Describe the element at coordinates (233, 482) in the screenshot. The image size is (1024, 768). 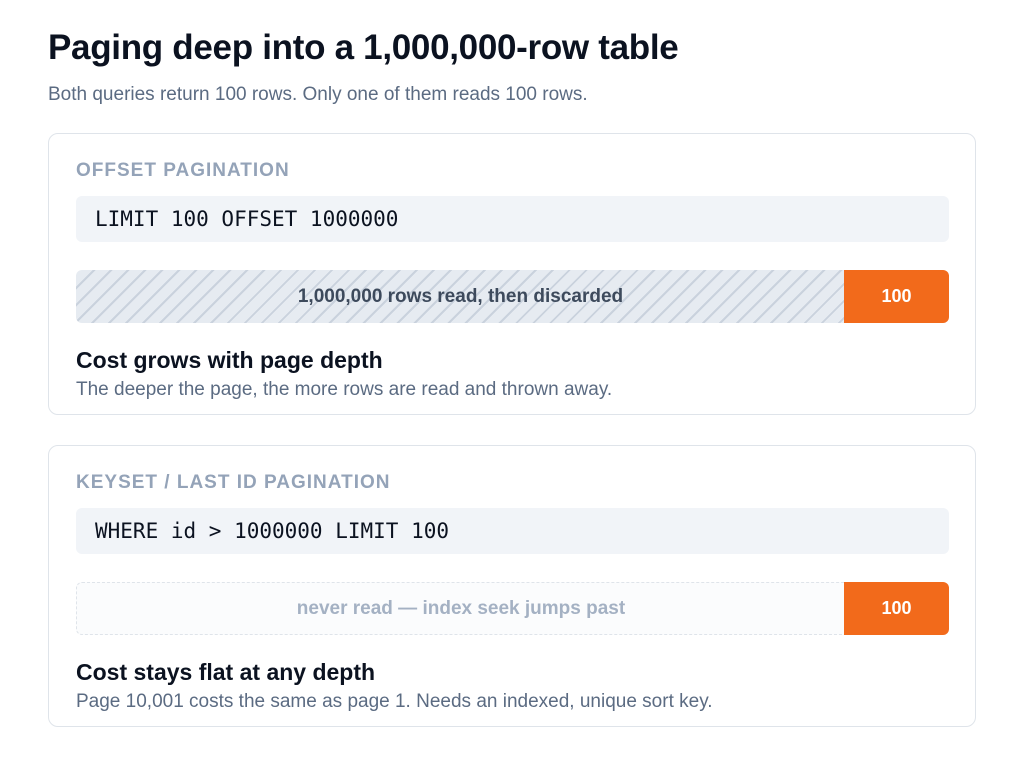
I see `card-label: KEYSET / LAST ID PAGINATION` at that location.